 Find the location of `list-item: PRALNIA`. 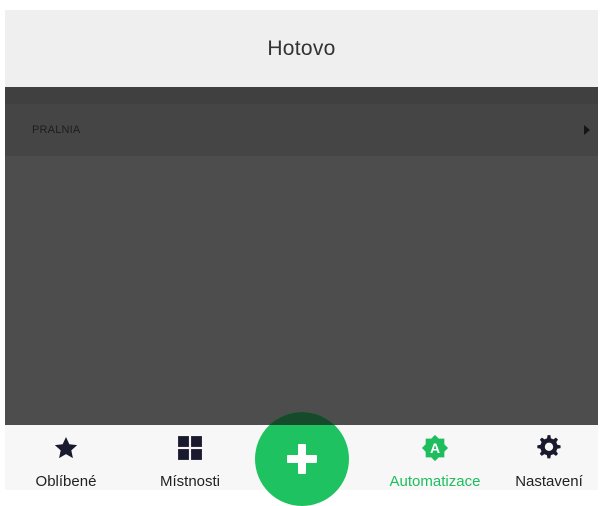

list-item: PRALNIA is located at coordinates (301, 130).